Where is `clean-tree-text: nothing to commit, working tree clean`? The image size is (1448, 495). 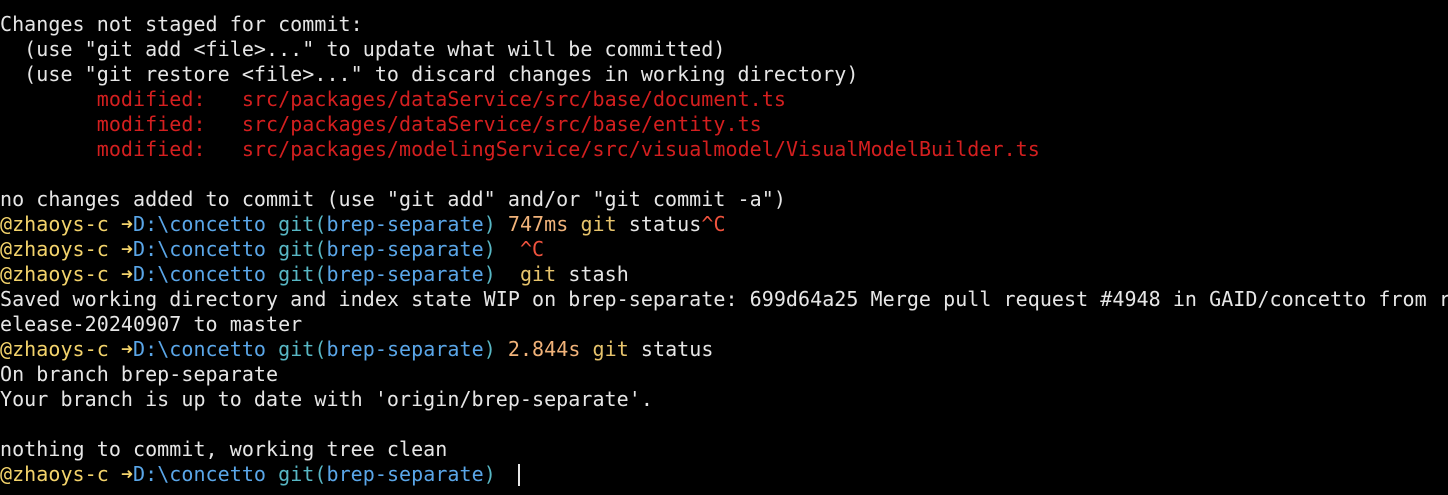
clean-tree-text: nothing to commit, working tree clean is located at coordinates (224, 449).